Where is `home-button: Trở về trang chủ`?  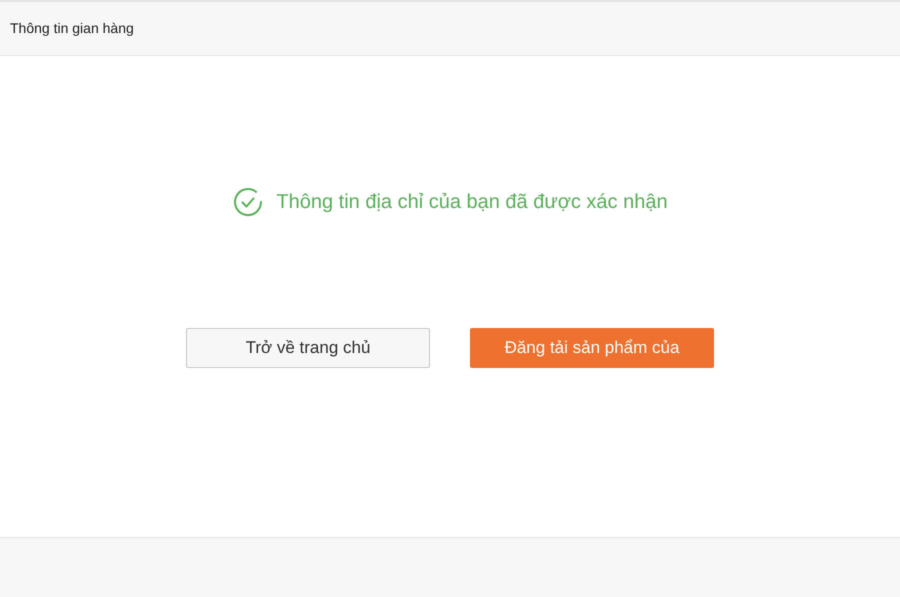 home-button: Trở về trang chủ is located at coordinates (308, 348).